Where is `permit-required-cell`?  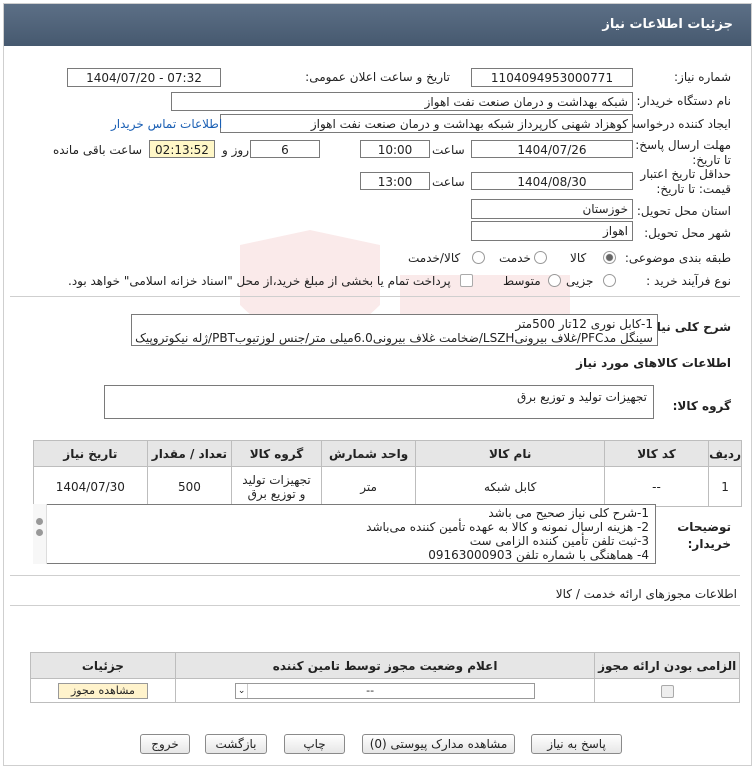
permit-required-cell is located at coordinates (667, 690).